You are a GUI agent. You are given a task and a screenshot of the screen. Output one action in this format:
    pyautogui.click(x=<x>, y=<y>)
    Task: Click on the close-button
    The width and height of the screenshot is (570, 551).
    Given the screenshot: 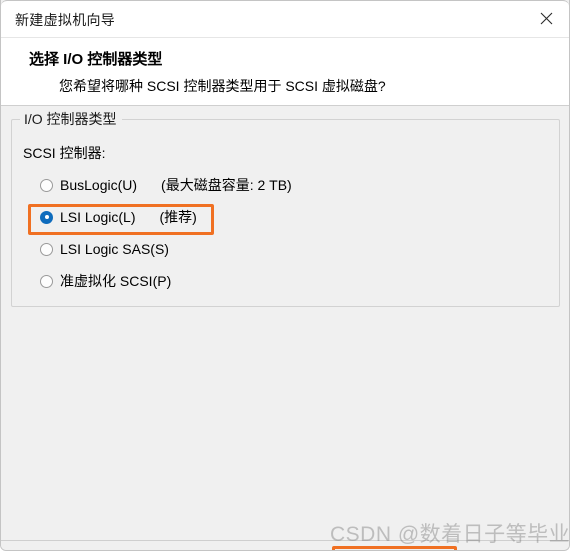 What is the action you would take?
    pyautogui.click(x=546, y=18)
    